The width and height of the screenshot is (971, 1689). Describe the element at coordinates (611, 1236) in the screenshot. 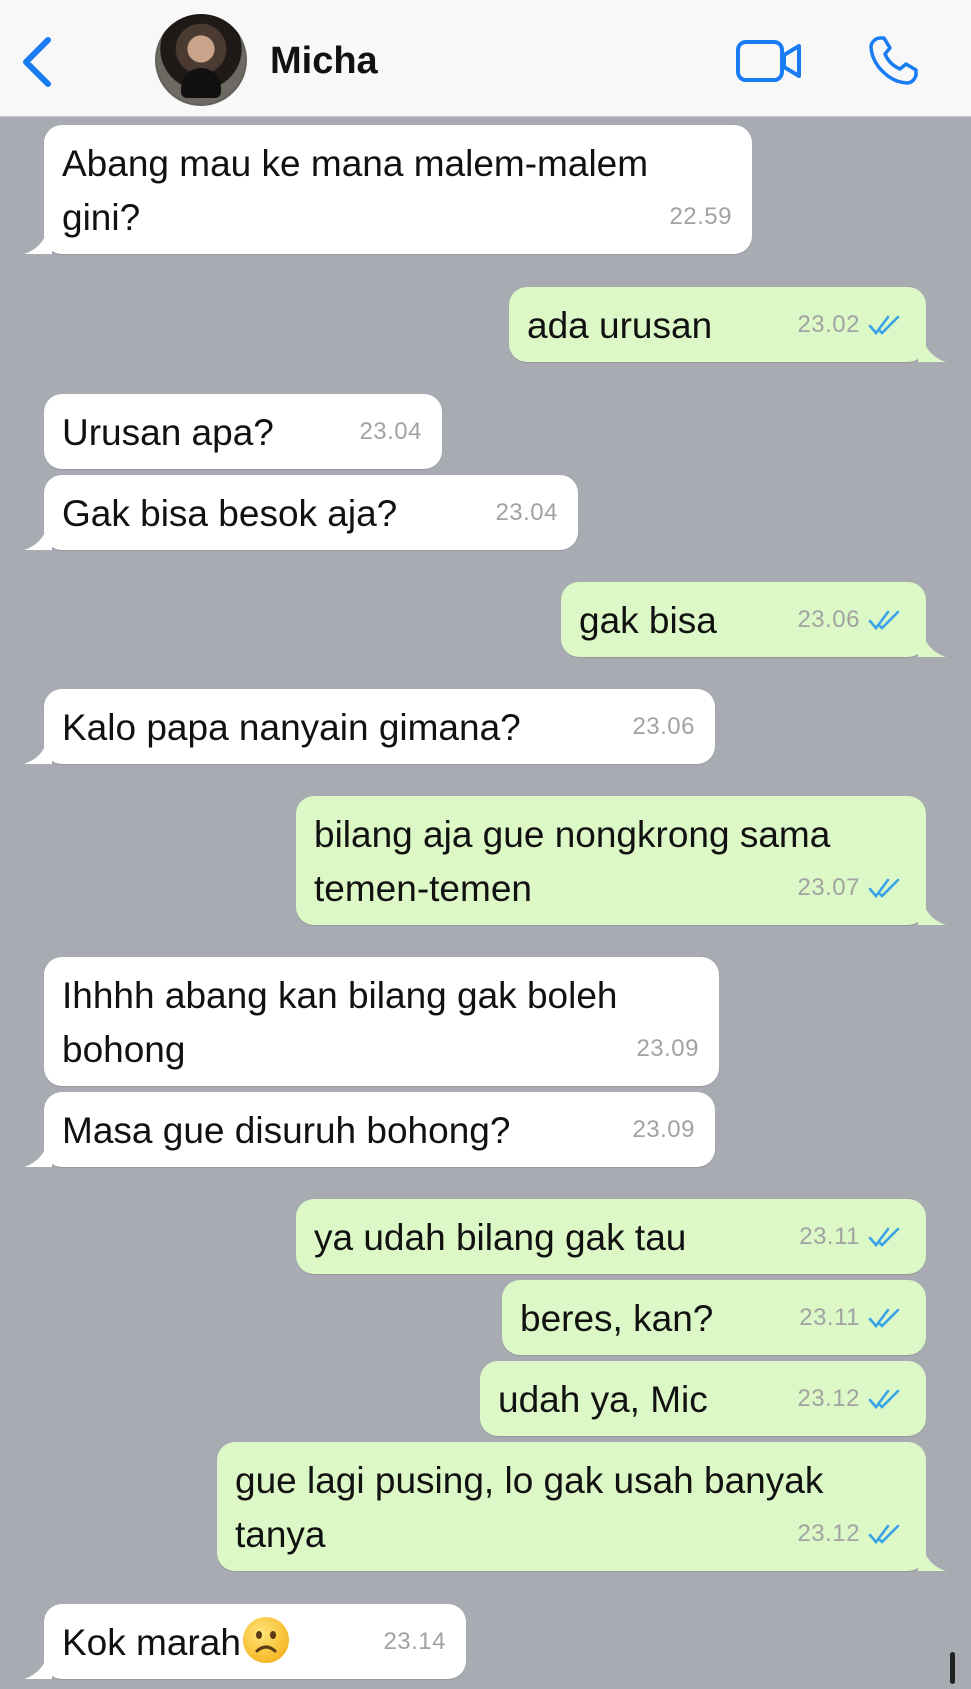

I see `message-bubble-outgoing: ya udah bilang gak tau 23.11` at that location.